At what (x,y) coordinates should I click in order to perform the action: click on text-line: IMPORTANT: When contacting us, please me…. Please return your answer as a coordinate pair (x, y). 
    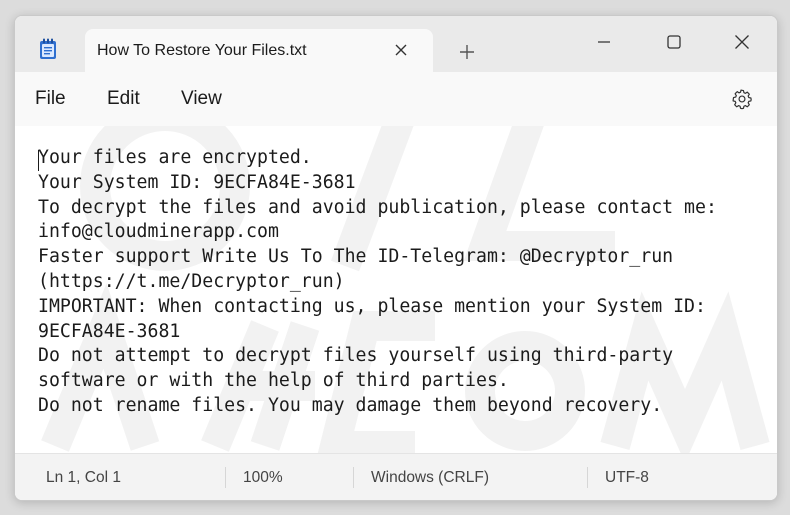
    Looking at the image, I should click on (372, 306).